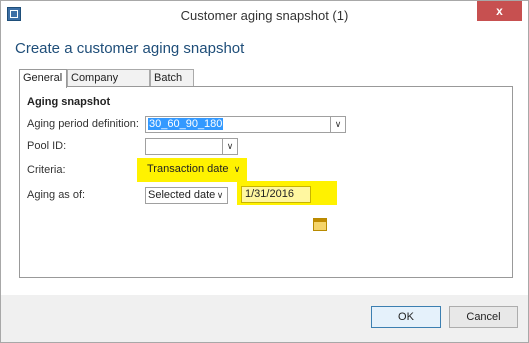 Image resolution: width=529 pixels, height=343 pixels. Describe the element at coordinates (186, 124) in the screenshot. I see `aging-period-value: 30_60_90_180` at that location.